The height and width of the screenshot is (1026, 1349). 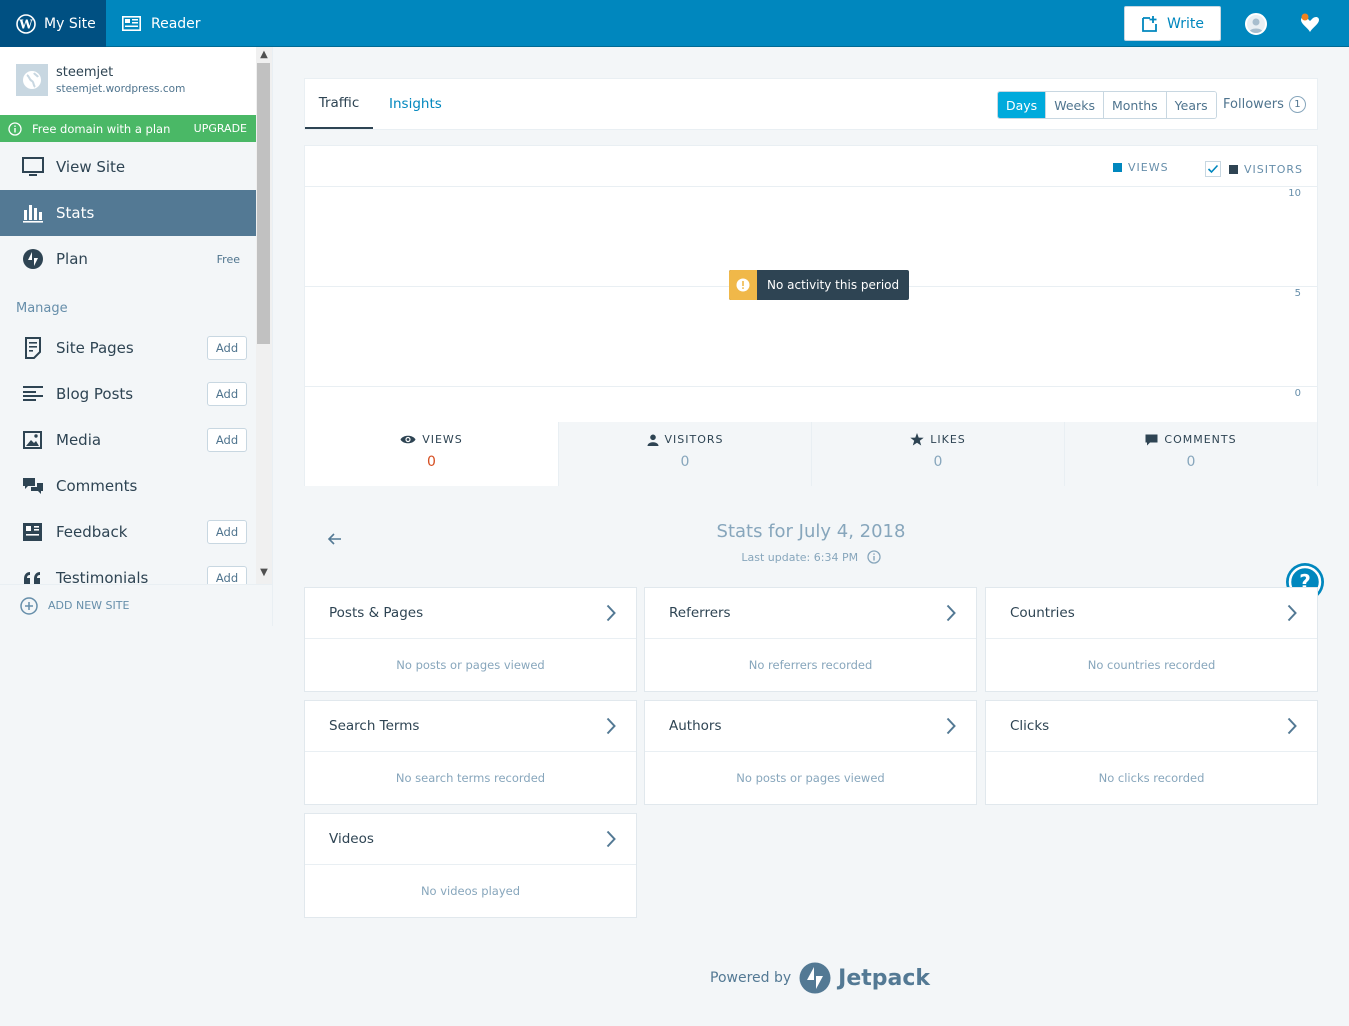 I want to click on posts-icon, so click(x=33, y=393).